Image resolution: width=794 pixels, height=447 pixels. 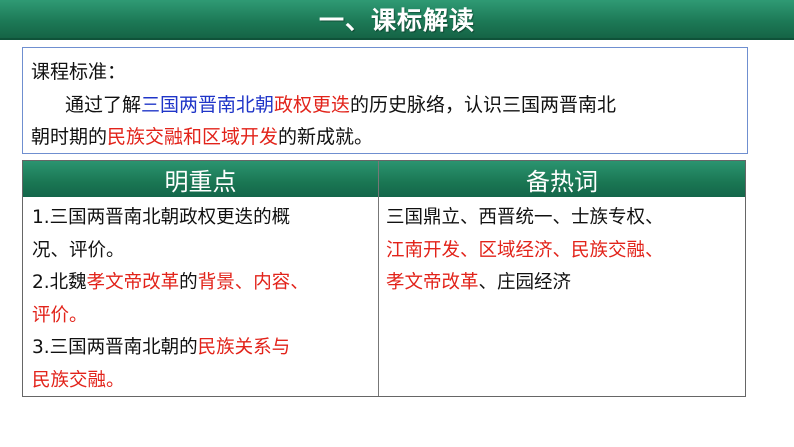 What do you see at coordinates (200, 179) in the screenshot?
I see `header-key-points: 明重点` at bounding box center [200, 179].